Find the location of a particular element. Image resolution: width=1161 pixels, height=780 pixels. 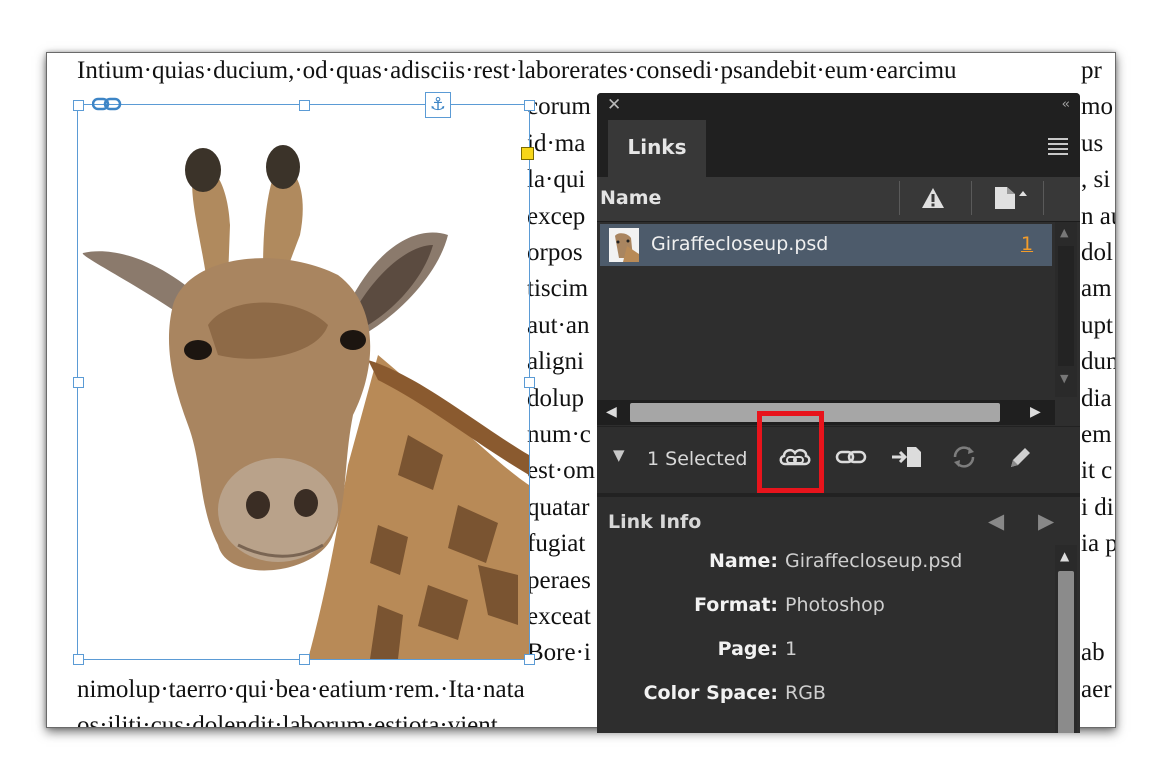

info-key: Color Space: is located at coordinates (710, 693).